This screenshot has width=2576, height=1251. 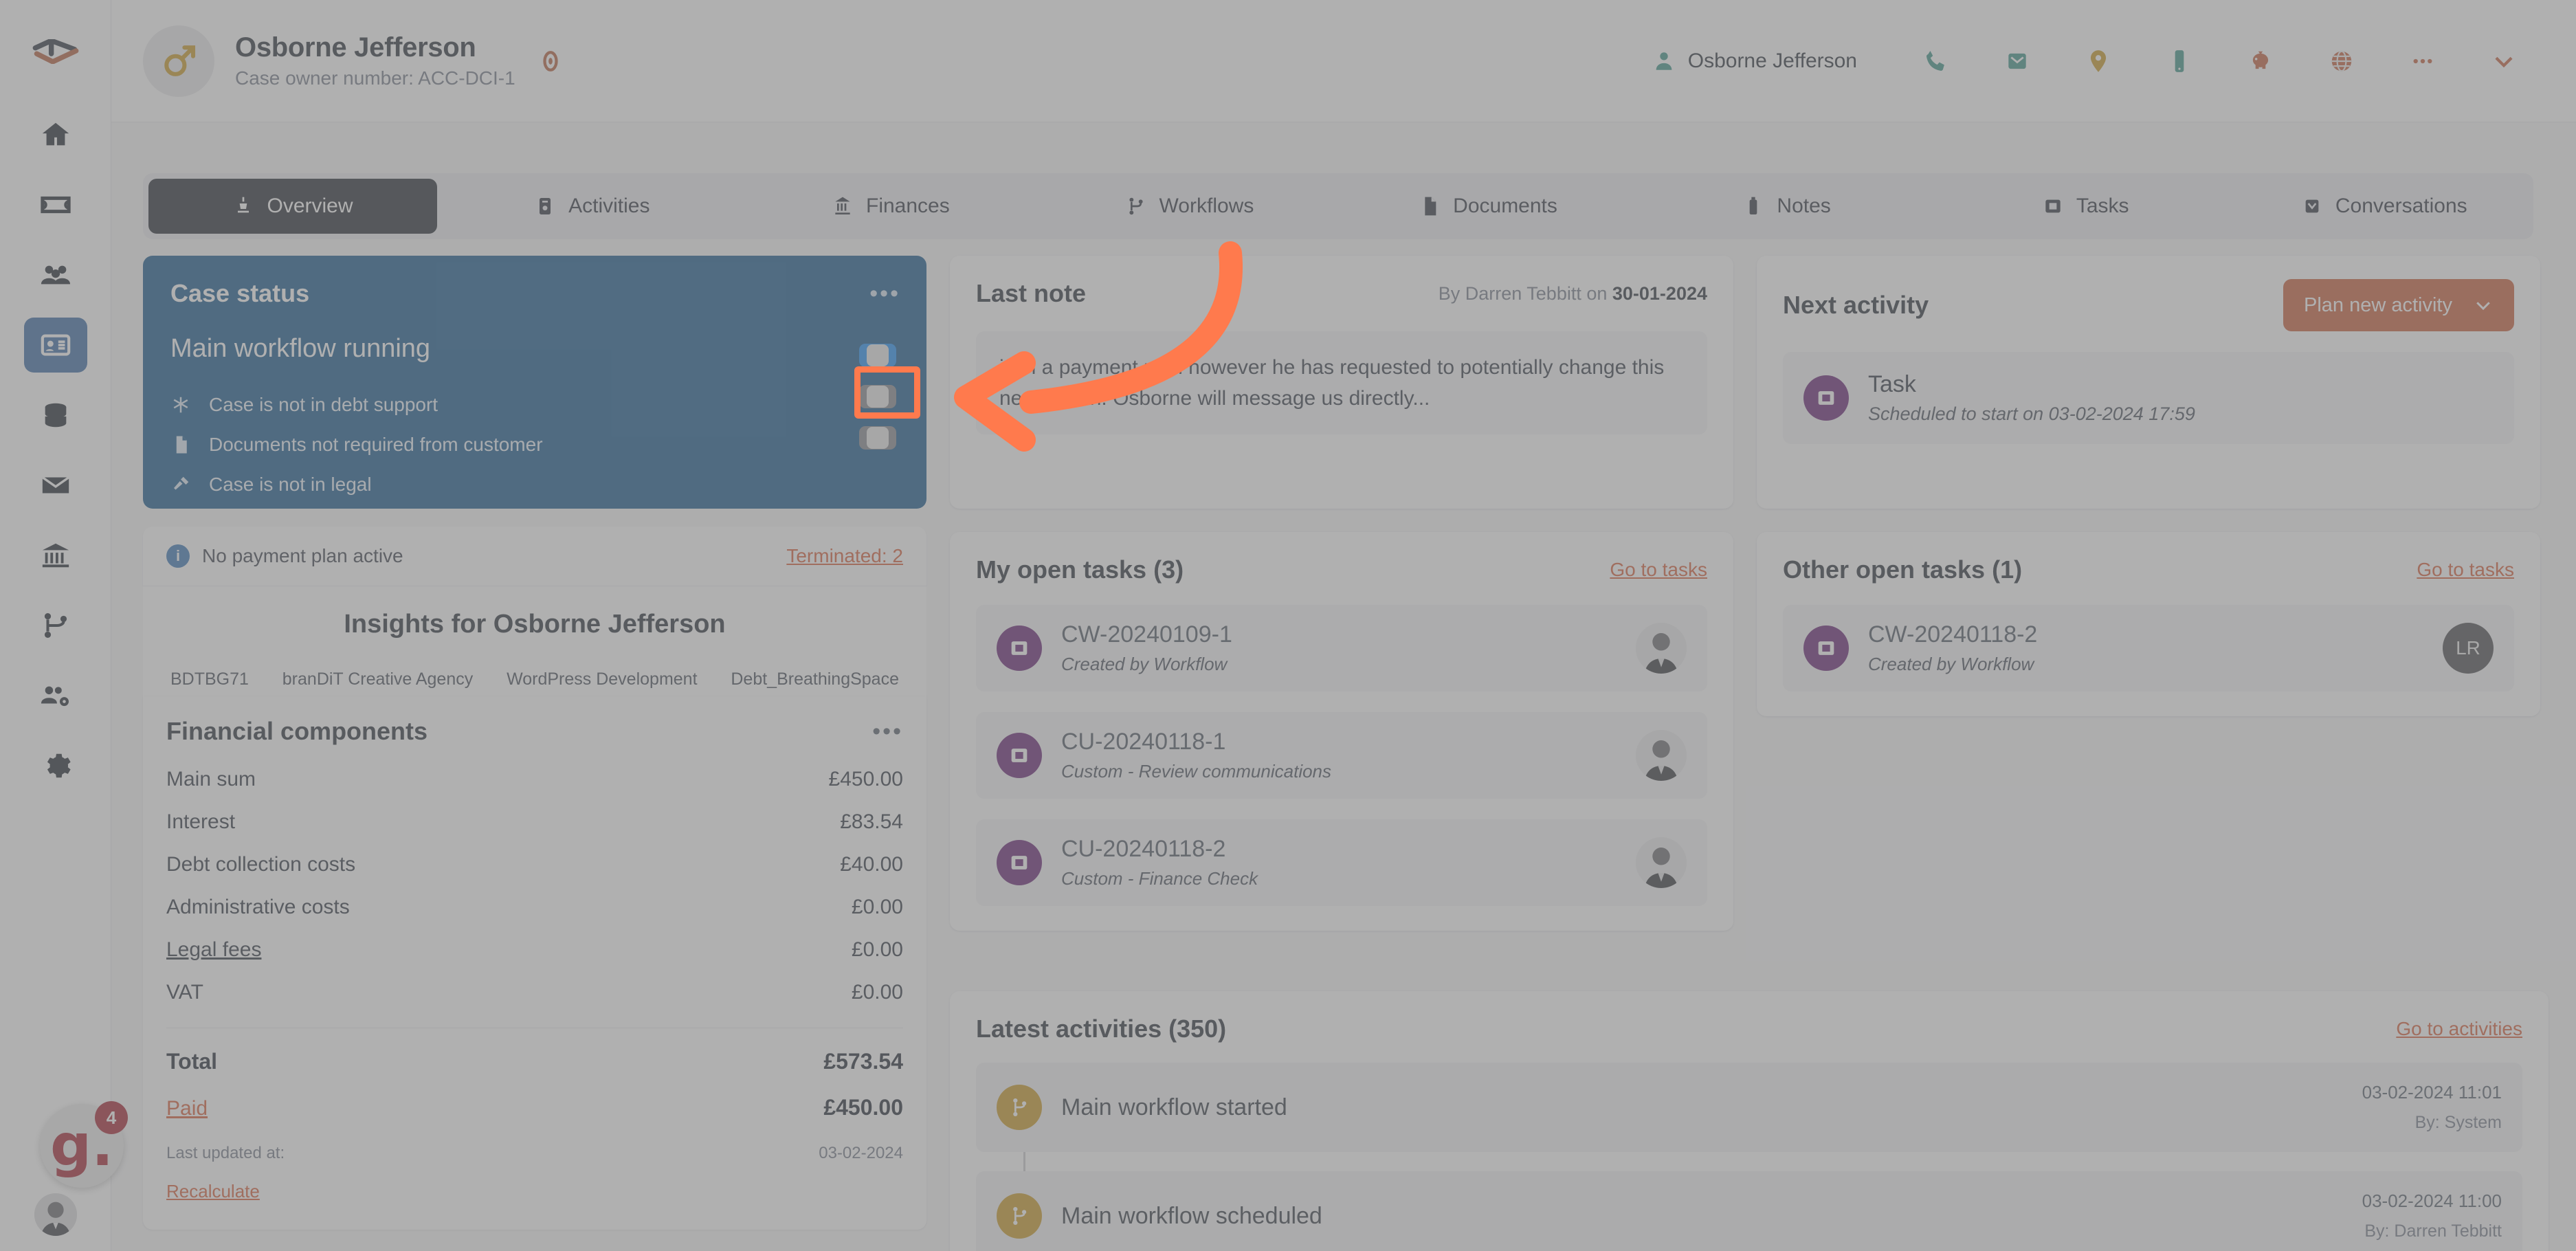 I want to click on sidebar-footer, so click(x=55, y=1214).